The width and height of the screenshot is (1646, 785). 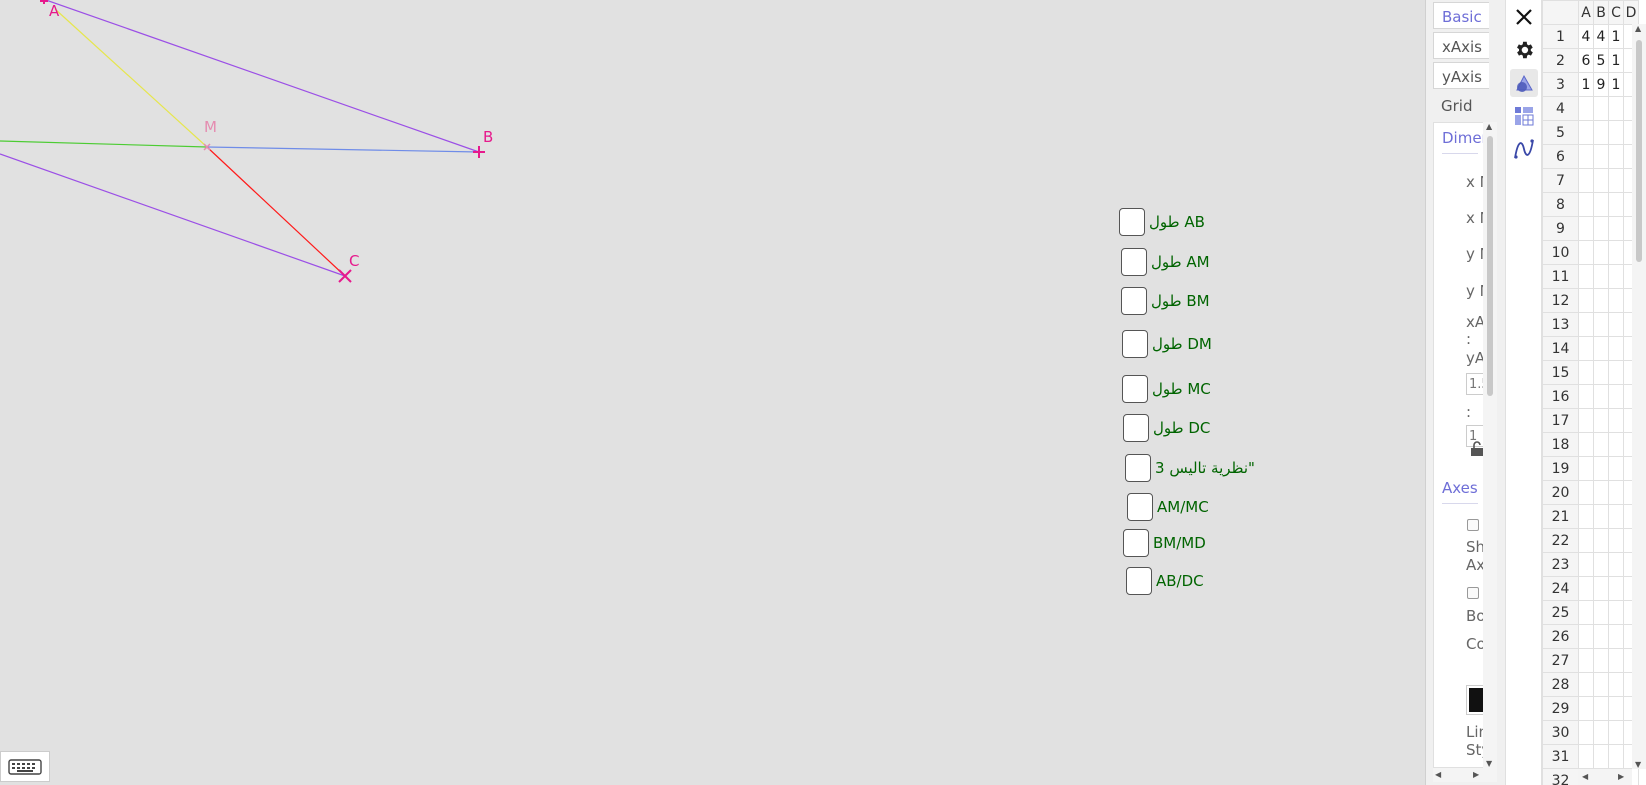 What do you see at coordinates (1461, 15) in the screenshot?
I see `tab-basic: Basic` at bounding box center [1461, 15].